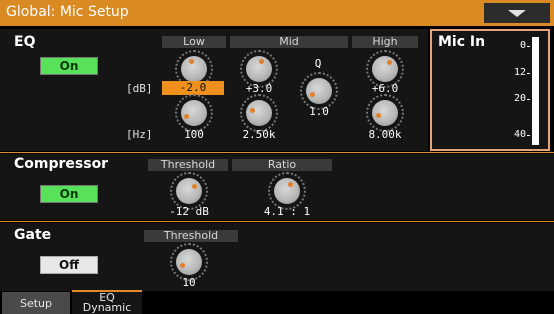  I want to click on eq-low-gain-value: -2.0, so click(193, 88).